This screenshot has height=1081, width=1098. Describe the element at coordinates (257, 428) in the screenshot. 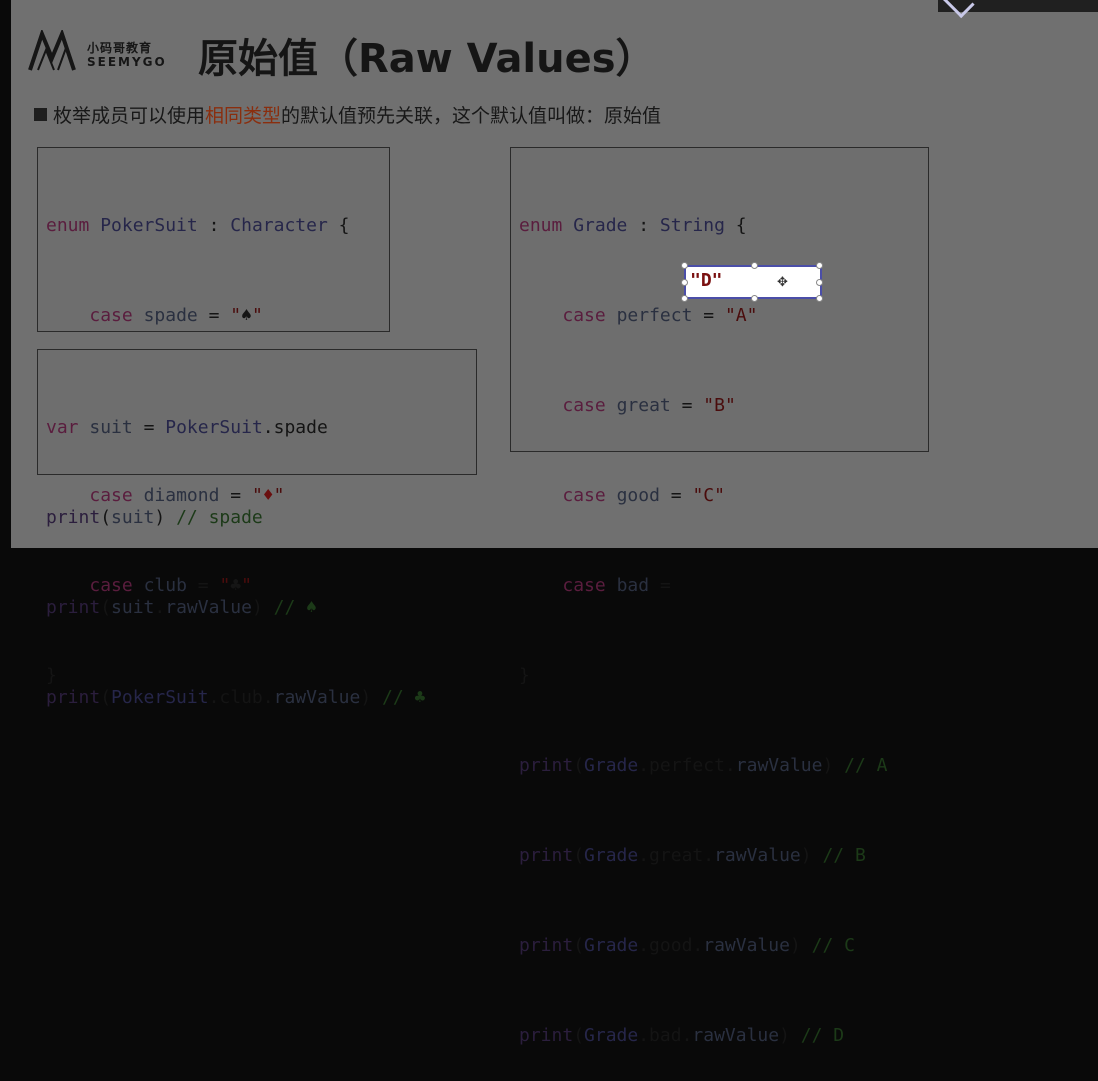

I see `code-line: var suit = PokerSuit.spade` at that location.